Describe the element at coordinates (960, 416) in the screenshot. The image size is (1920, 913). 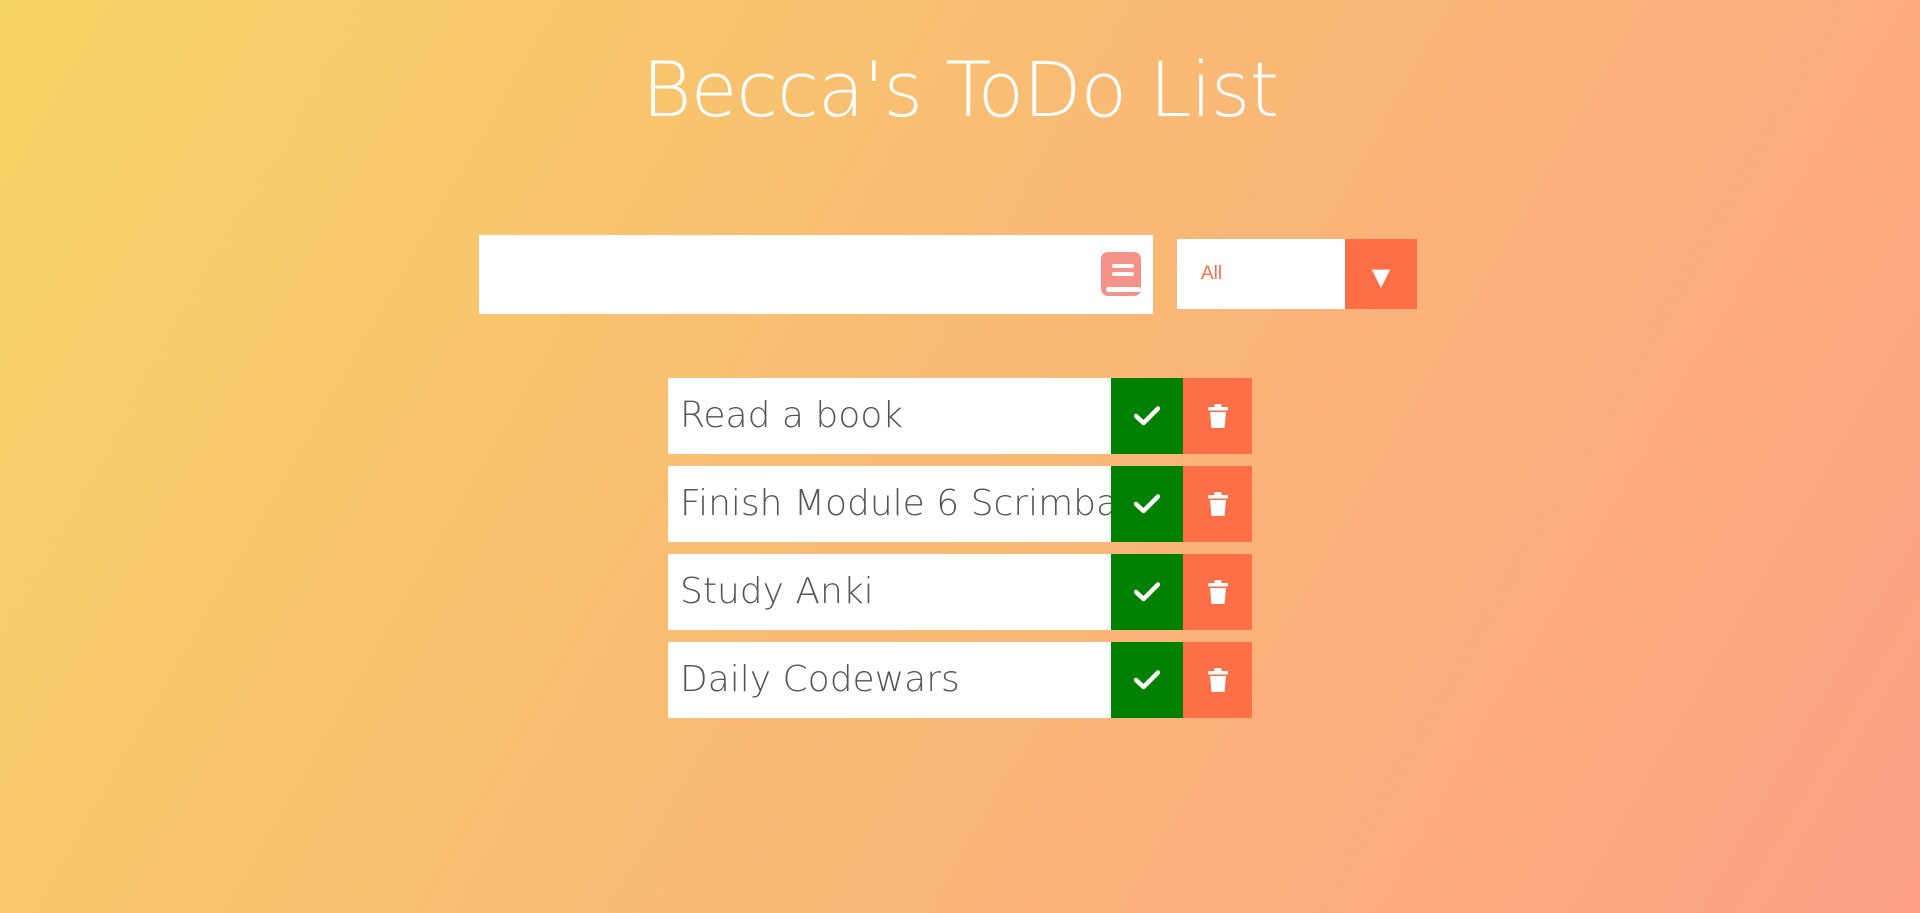
I see `todo-item: Read a book` at that location.